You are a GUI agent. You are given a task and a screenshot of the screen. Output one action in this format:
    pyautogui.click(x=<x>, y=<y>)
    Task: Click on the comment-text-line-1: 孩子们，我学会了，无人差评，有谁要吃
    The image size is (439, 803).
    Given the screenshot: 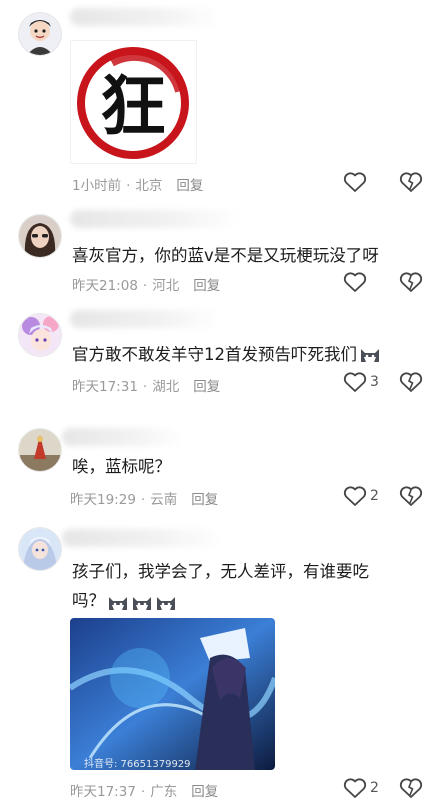 What is the action you would take?
    pyautogui.click(x=220, y=571)
    